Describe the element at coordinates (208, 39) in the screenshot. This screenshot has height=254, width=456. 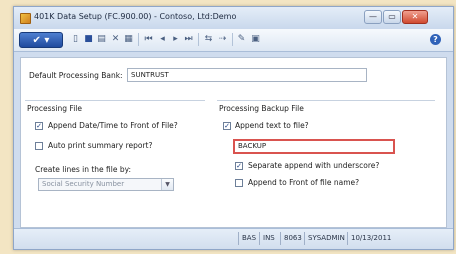
I see `import-icon: ⇆` at that location.